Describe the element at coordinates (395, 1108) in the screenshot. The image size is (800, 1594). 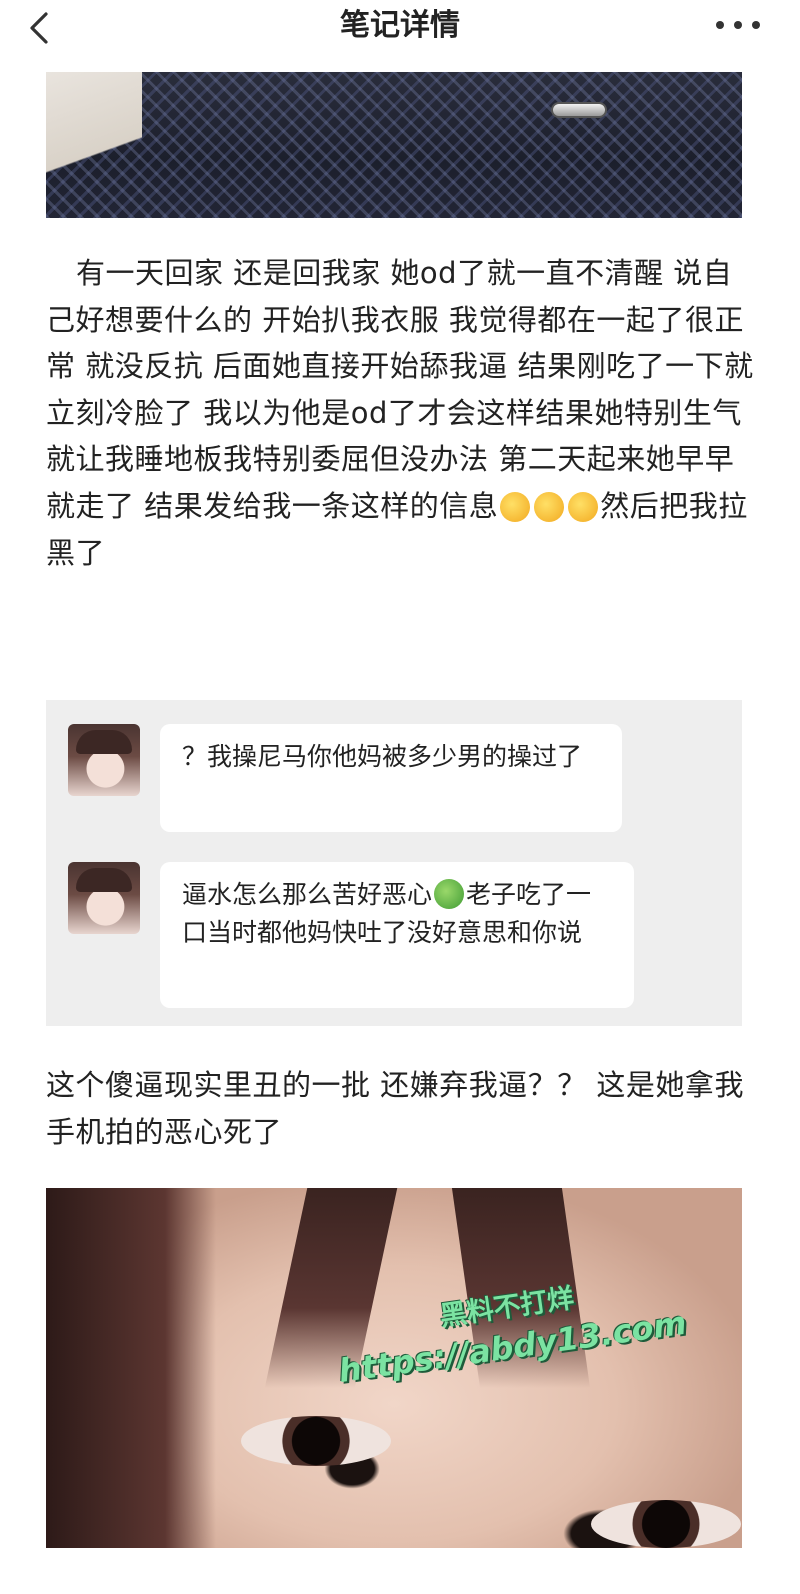
I see `post-paragraph-2: 这个傻逼现实里丑的一批 还嫌弃我逼？？ 这是她拿我手机拍的恶心死了` at that location.